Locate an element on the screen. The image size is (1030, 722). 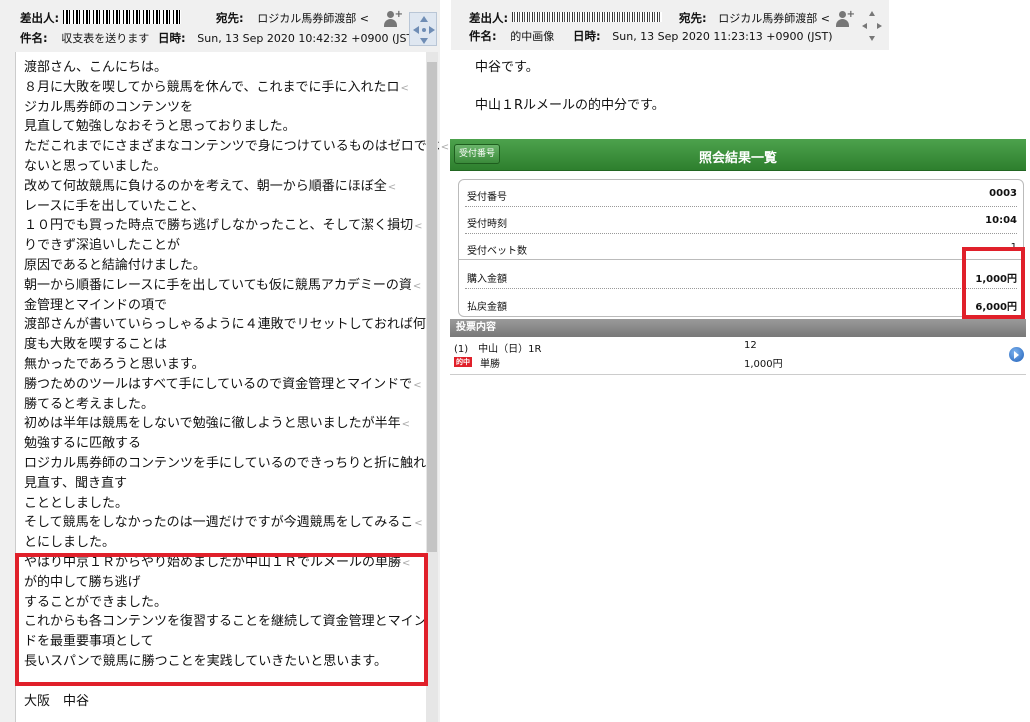
row-receipt-time: 受付時刻 10:04 is located at coordinates (742, 222).